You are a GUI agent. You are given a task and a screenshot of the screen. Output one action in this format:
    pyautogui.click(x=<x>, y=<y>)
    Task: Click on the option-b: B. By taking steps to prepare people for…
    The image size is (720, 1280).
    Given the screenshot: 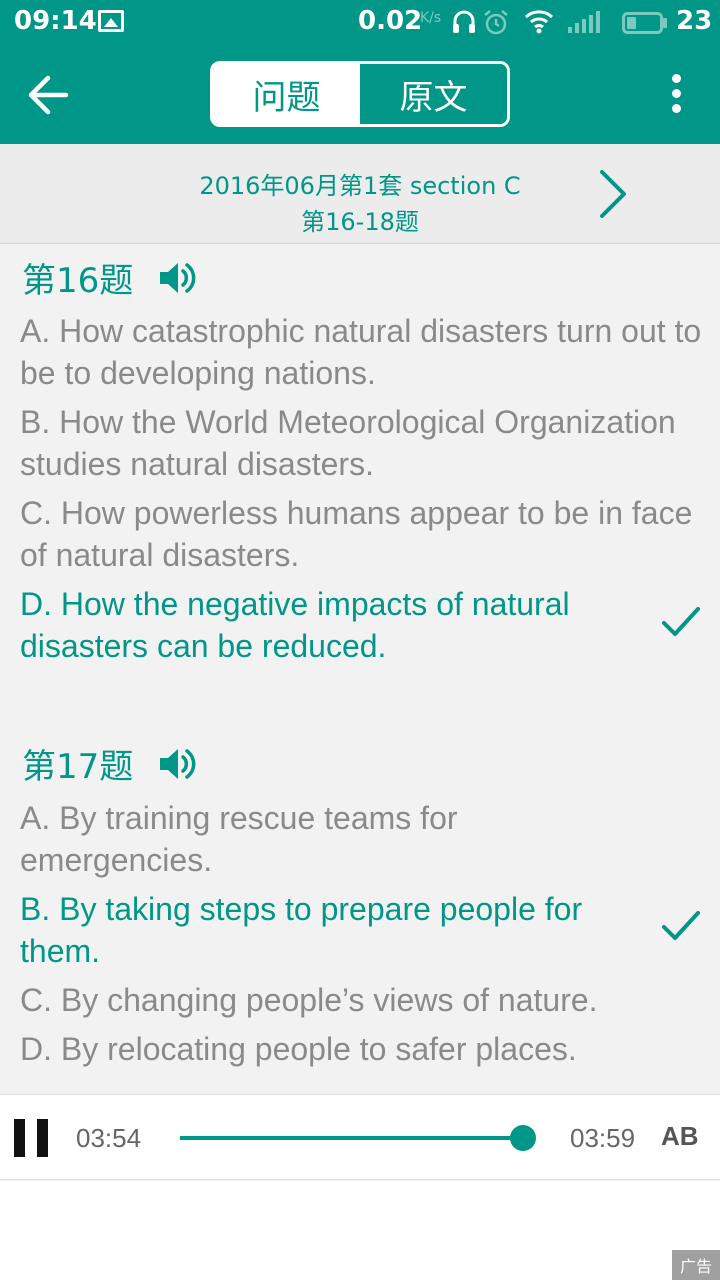 What is the action you would take?
    pyautogui.click(x=335, y=930)
    